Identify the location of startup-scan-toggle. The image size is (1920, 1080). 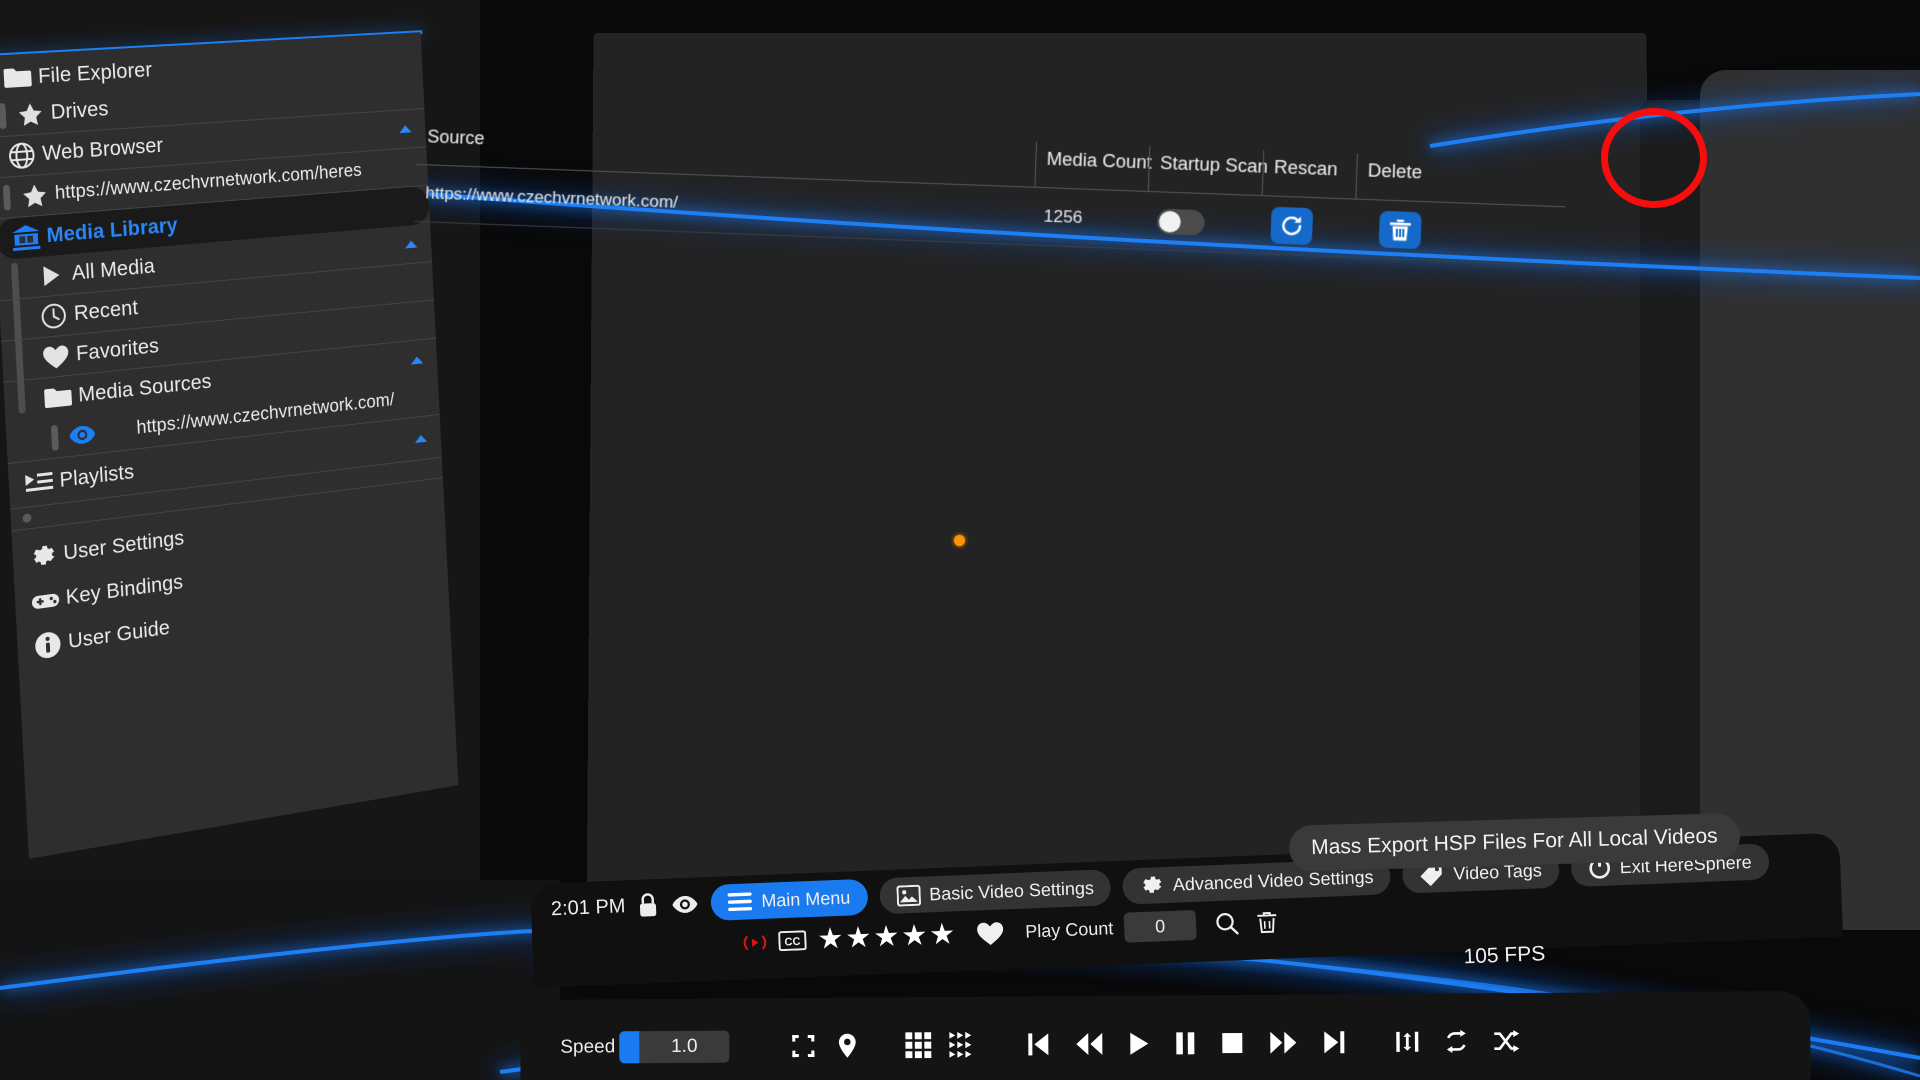
(1181, 222).